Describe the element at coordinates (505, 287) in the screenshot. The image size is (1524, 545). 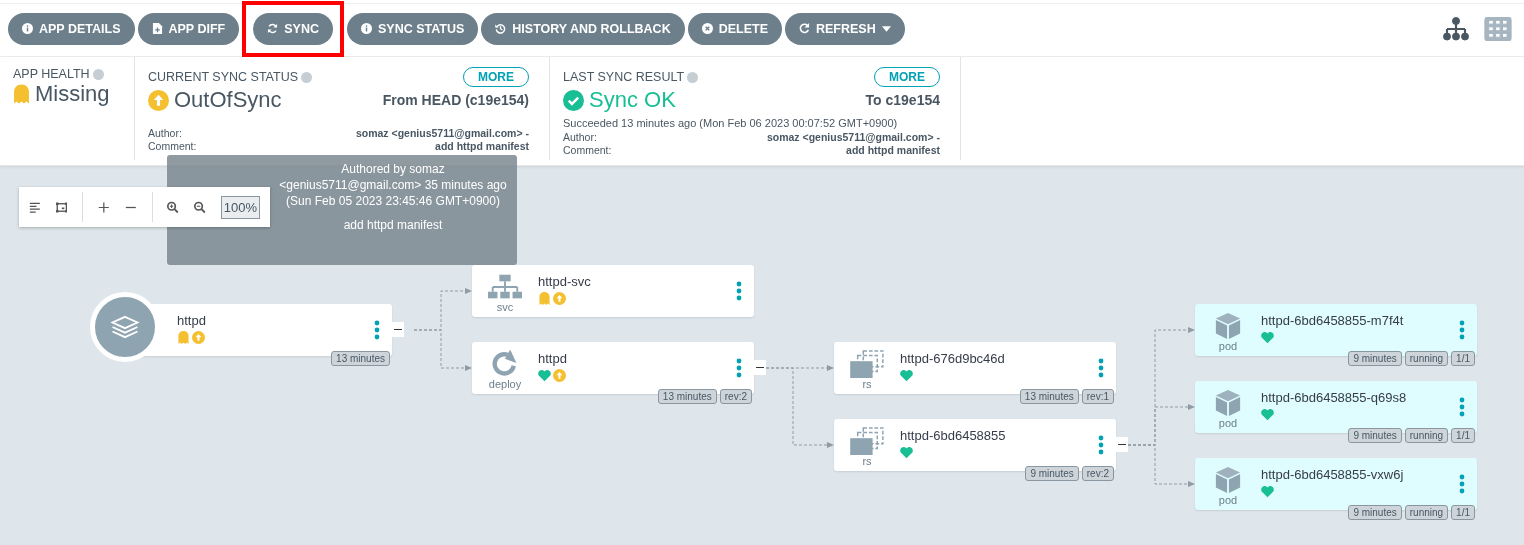
I see `network-icon` at that location.